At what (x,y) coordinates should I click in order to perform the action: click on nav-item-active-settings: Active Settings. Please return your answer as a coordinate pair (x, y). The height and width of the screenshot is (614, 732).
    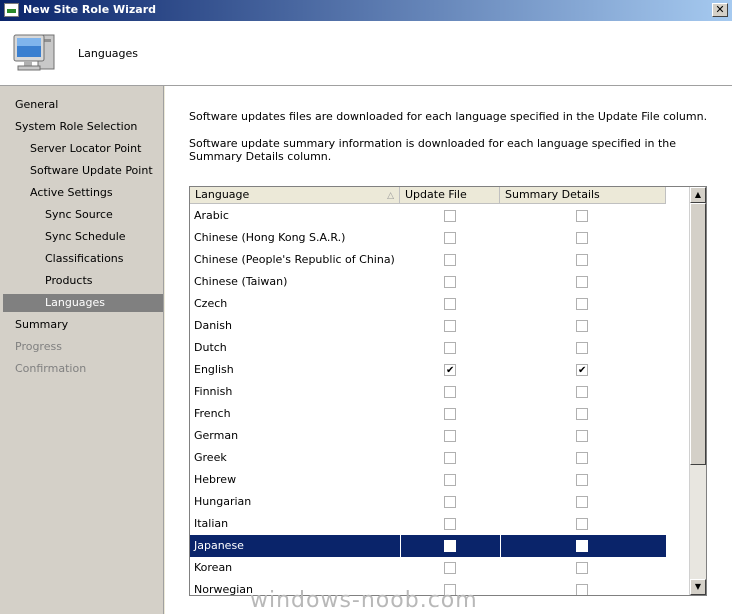
    Looking at the image, I should click on (83, 193).